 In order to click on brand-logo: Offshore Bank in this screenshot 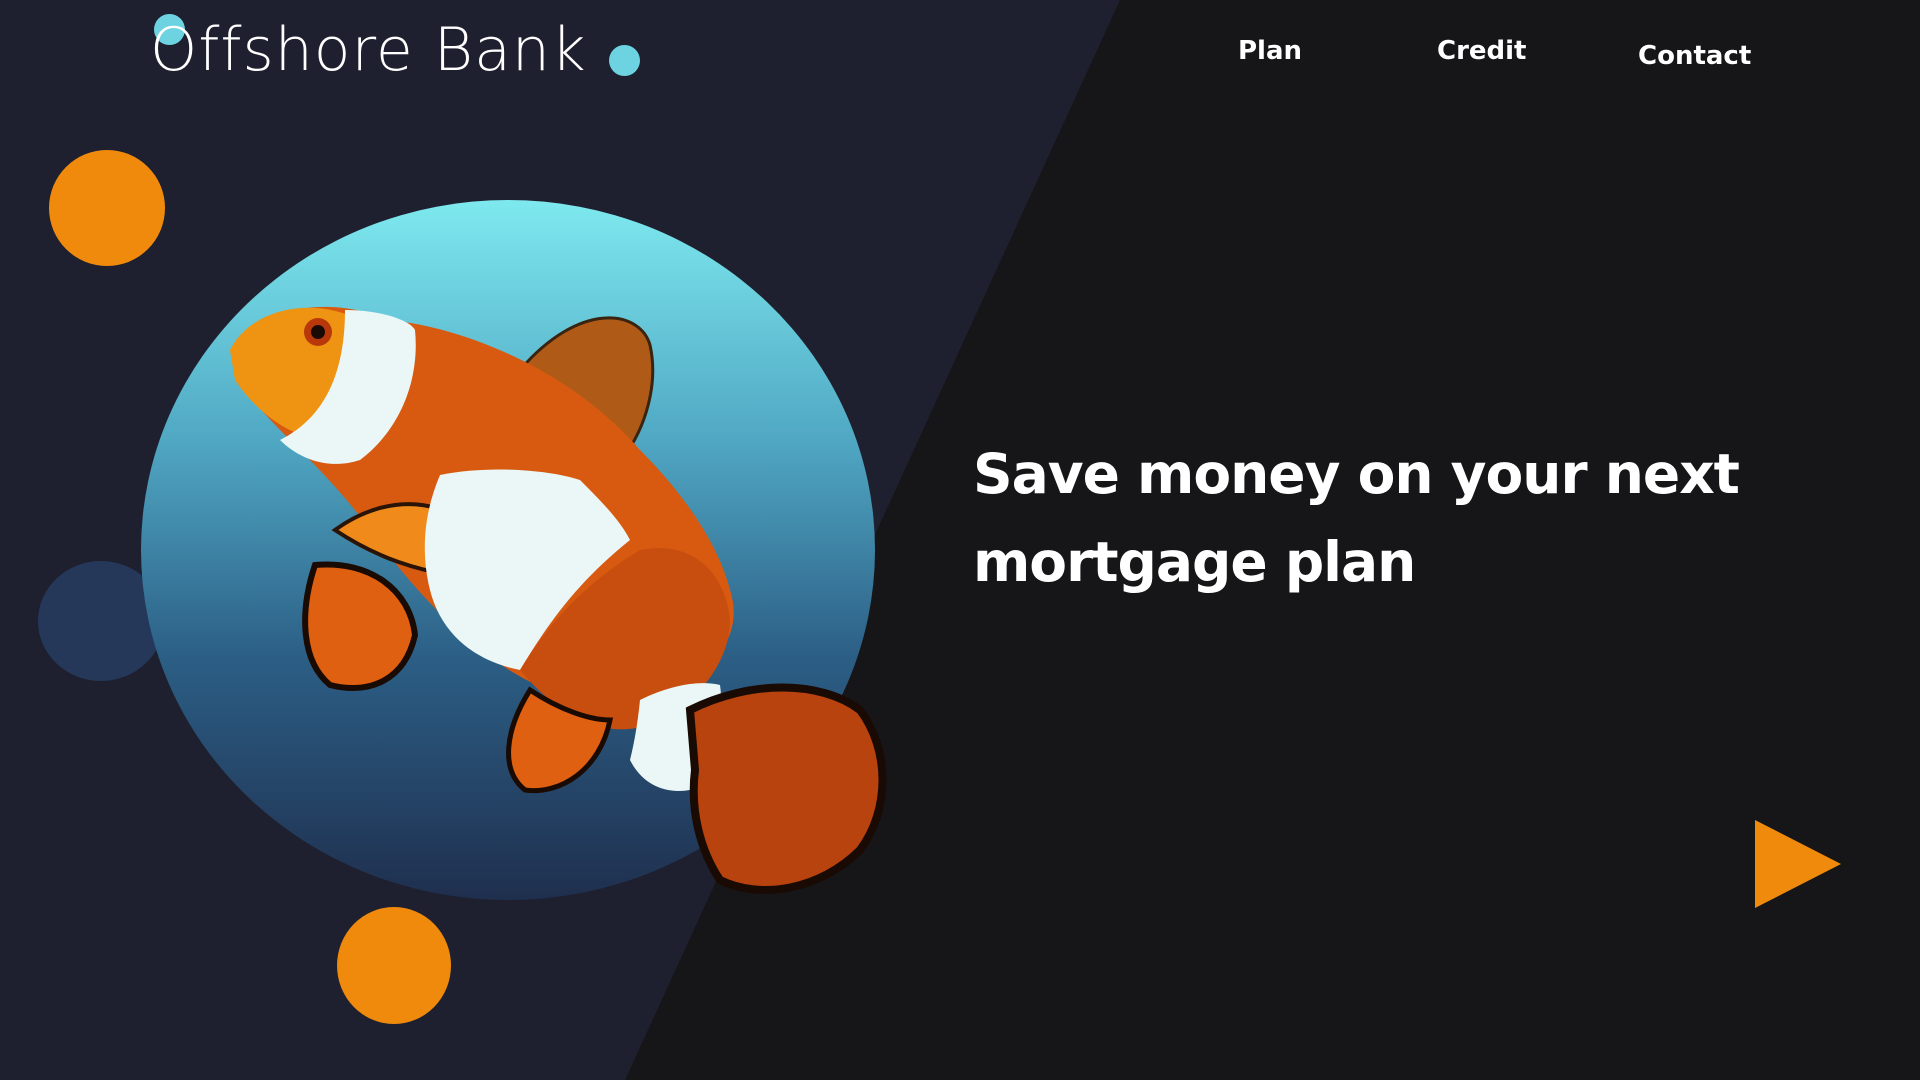, I will do `click(368, 50)`.